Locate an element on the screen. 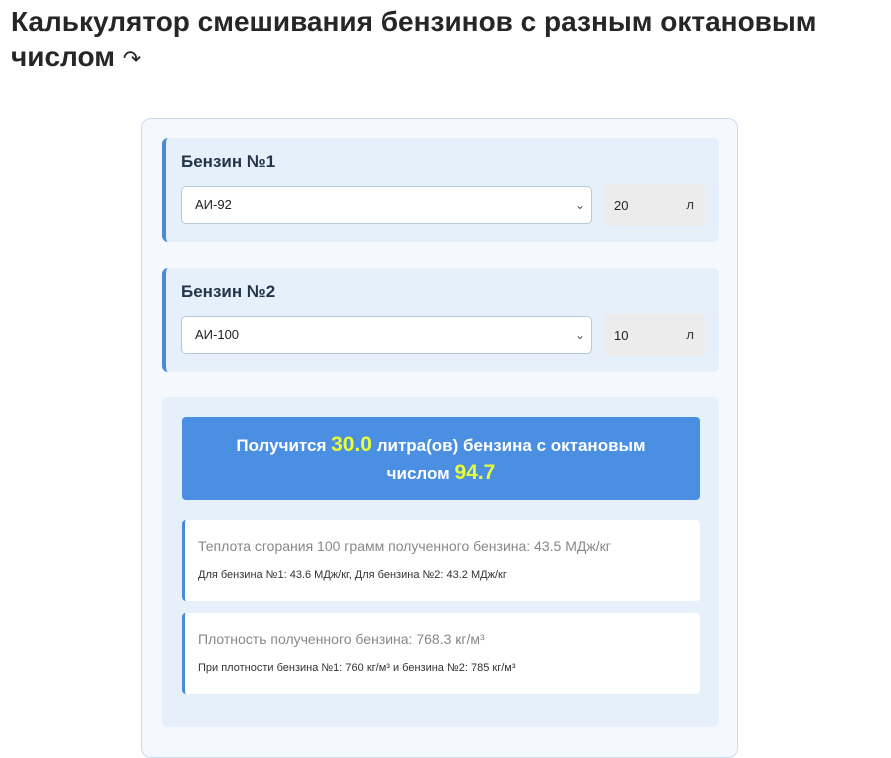 The height and width of the screenshot is (758, 891). fuel-2-volume-box: л is located at coordinates (654, 335).